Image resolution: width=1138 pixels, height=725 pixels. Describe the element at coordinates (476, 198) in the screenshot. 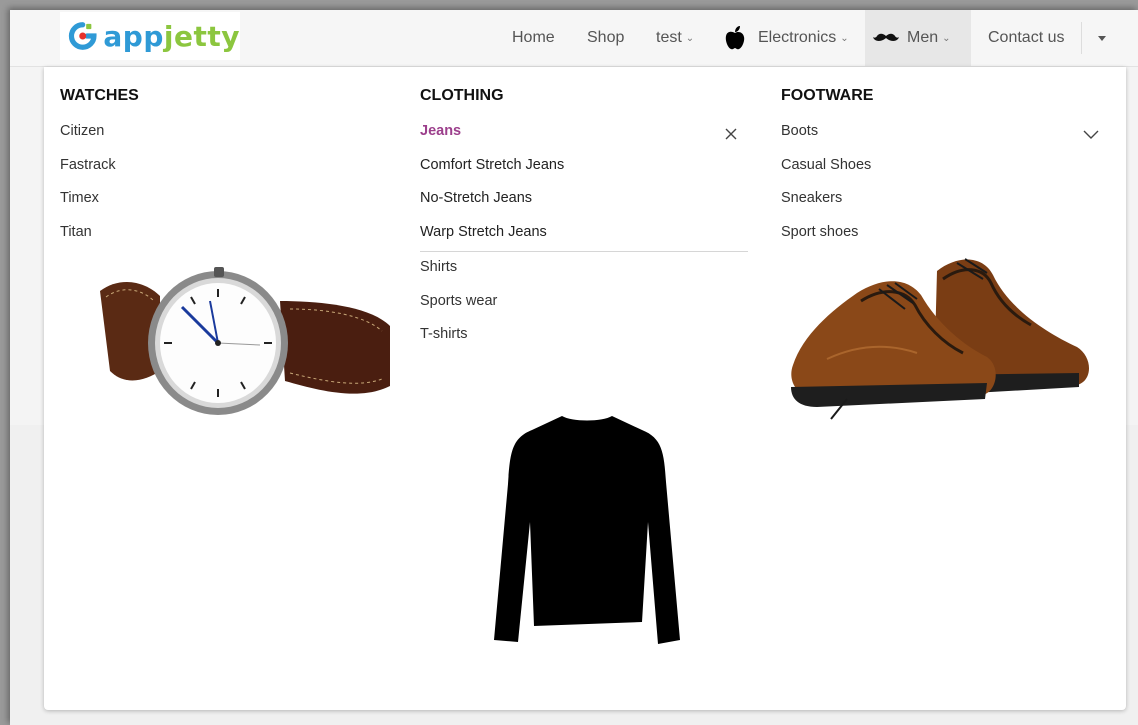

I see `submenu-item-no-stretch-jeans: No-Stretch Jeans` at that location.